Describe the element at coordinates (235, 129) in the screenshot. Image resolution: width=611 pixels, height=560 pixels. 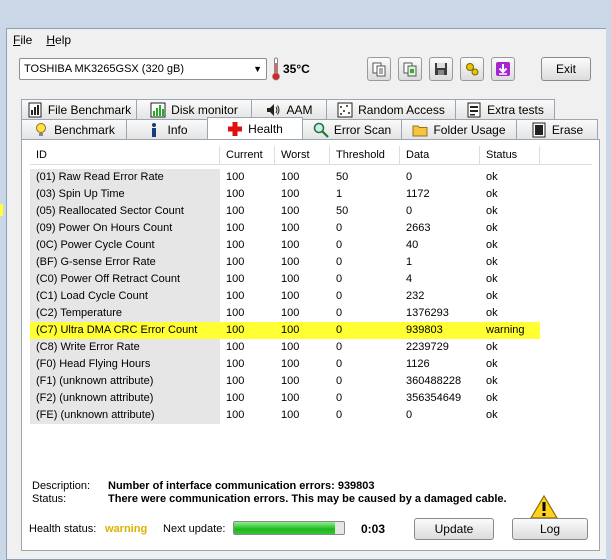
I see `health-cross-icon` at that location.